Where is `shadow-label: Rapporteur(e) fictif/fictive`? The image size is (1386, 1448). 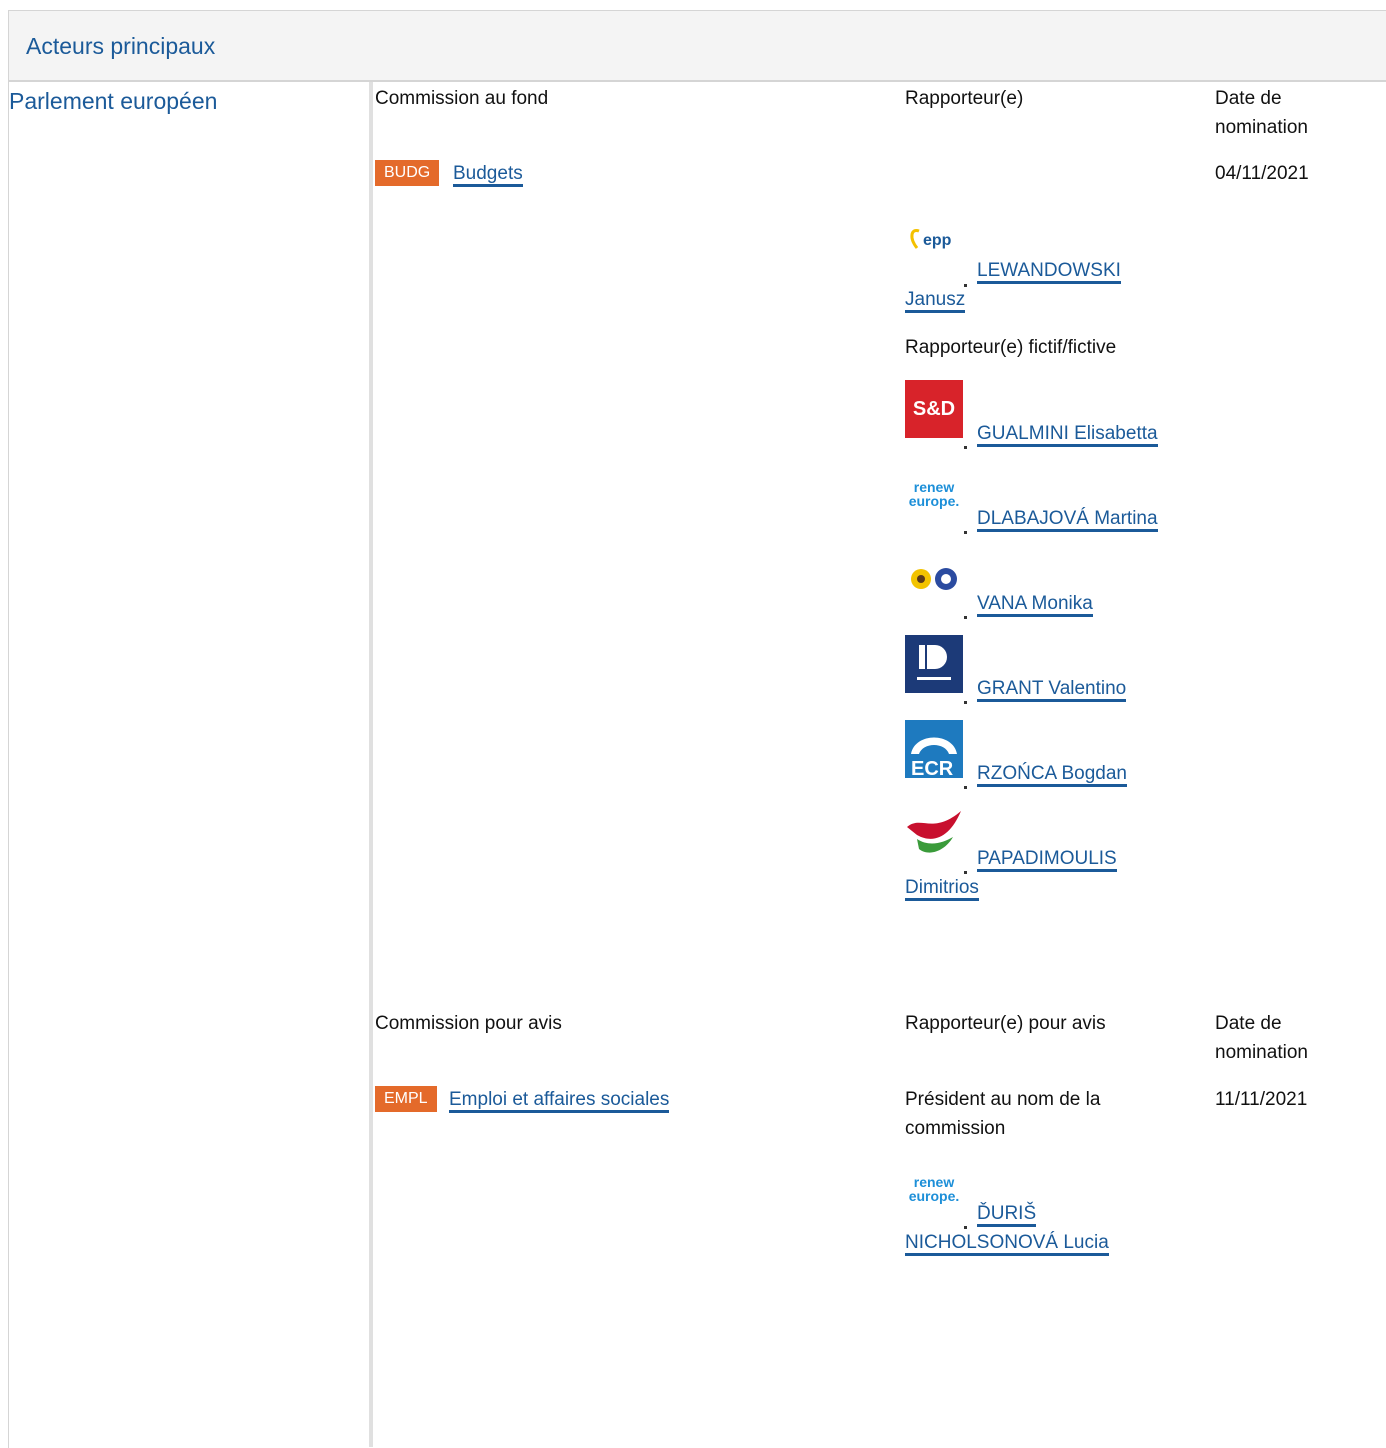
shadow-label: Rapporteur(e) fictif/fictive is located at coordinates (1011, 347).